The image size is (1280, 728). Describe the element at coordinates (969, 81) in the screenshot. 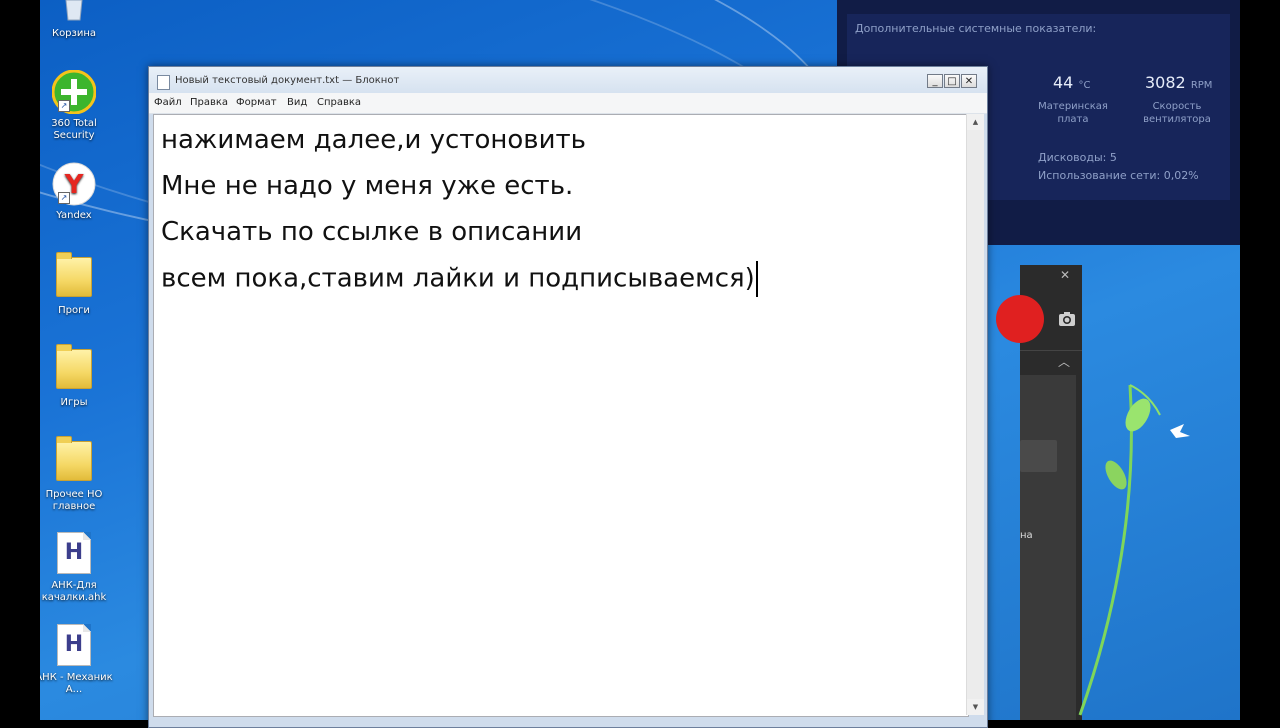

I see `close-button: ✕` at that location.